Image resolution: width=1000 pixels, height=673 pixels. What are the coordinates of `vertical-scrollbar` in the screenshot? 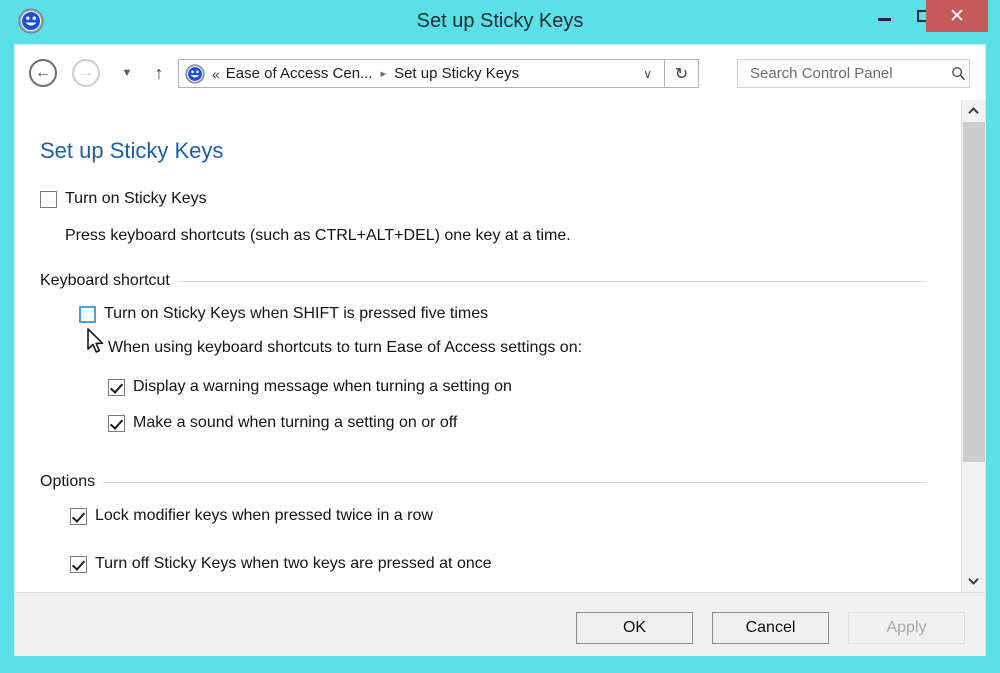 It's located at (973, 346).